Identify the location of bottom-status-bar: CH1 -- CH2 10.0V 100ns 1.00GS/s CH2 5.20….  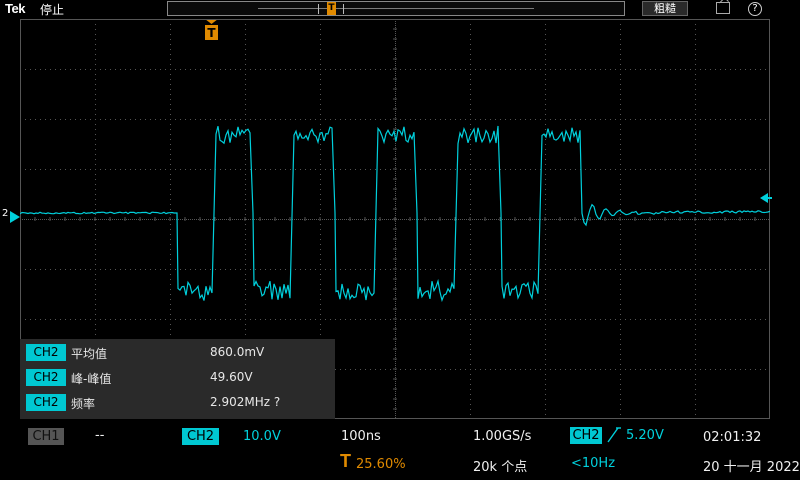
(400, 450).